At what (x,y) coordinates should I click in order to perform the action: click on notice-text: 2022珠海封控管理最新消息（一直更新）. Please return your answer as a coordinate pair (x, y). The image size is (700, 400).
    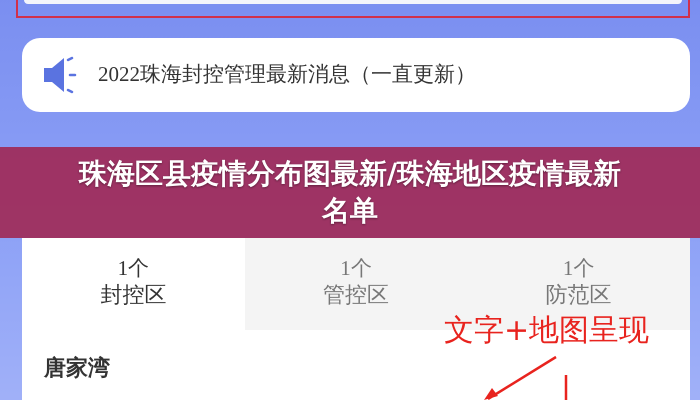
    Looking at the image, I should click on (287, 74).